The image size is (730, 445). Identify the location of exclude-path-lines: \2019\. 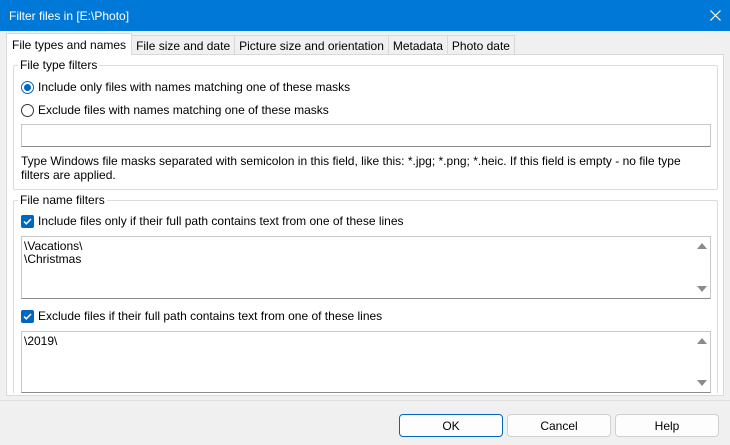
(366, 362).